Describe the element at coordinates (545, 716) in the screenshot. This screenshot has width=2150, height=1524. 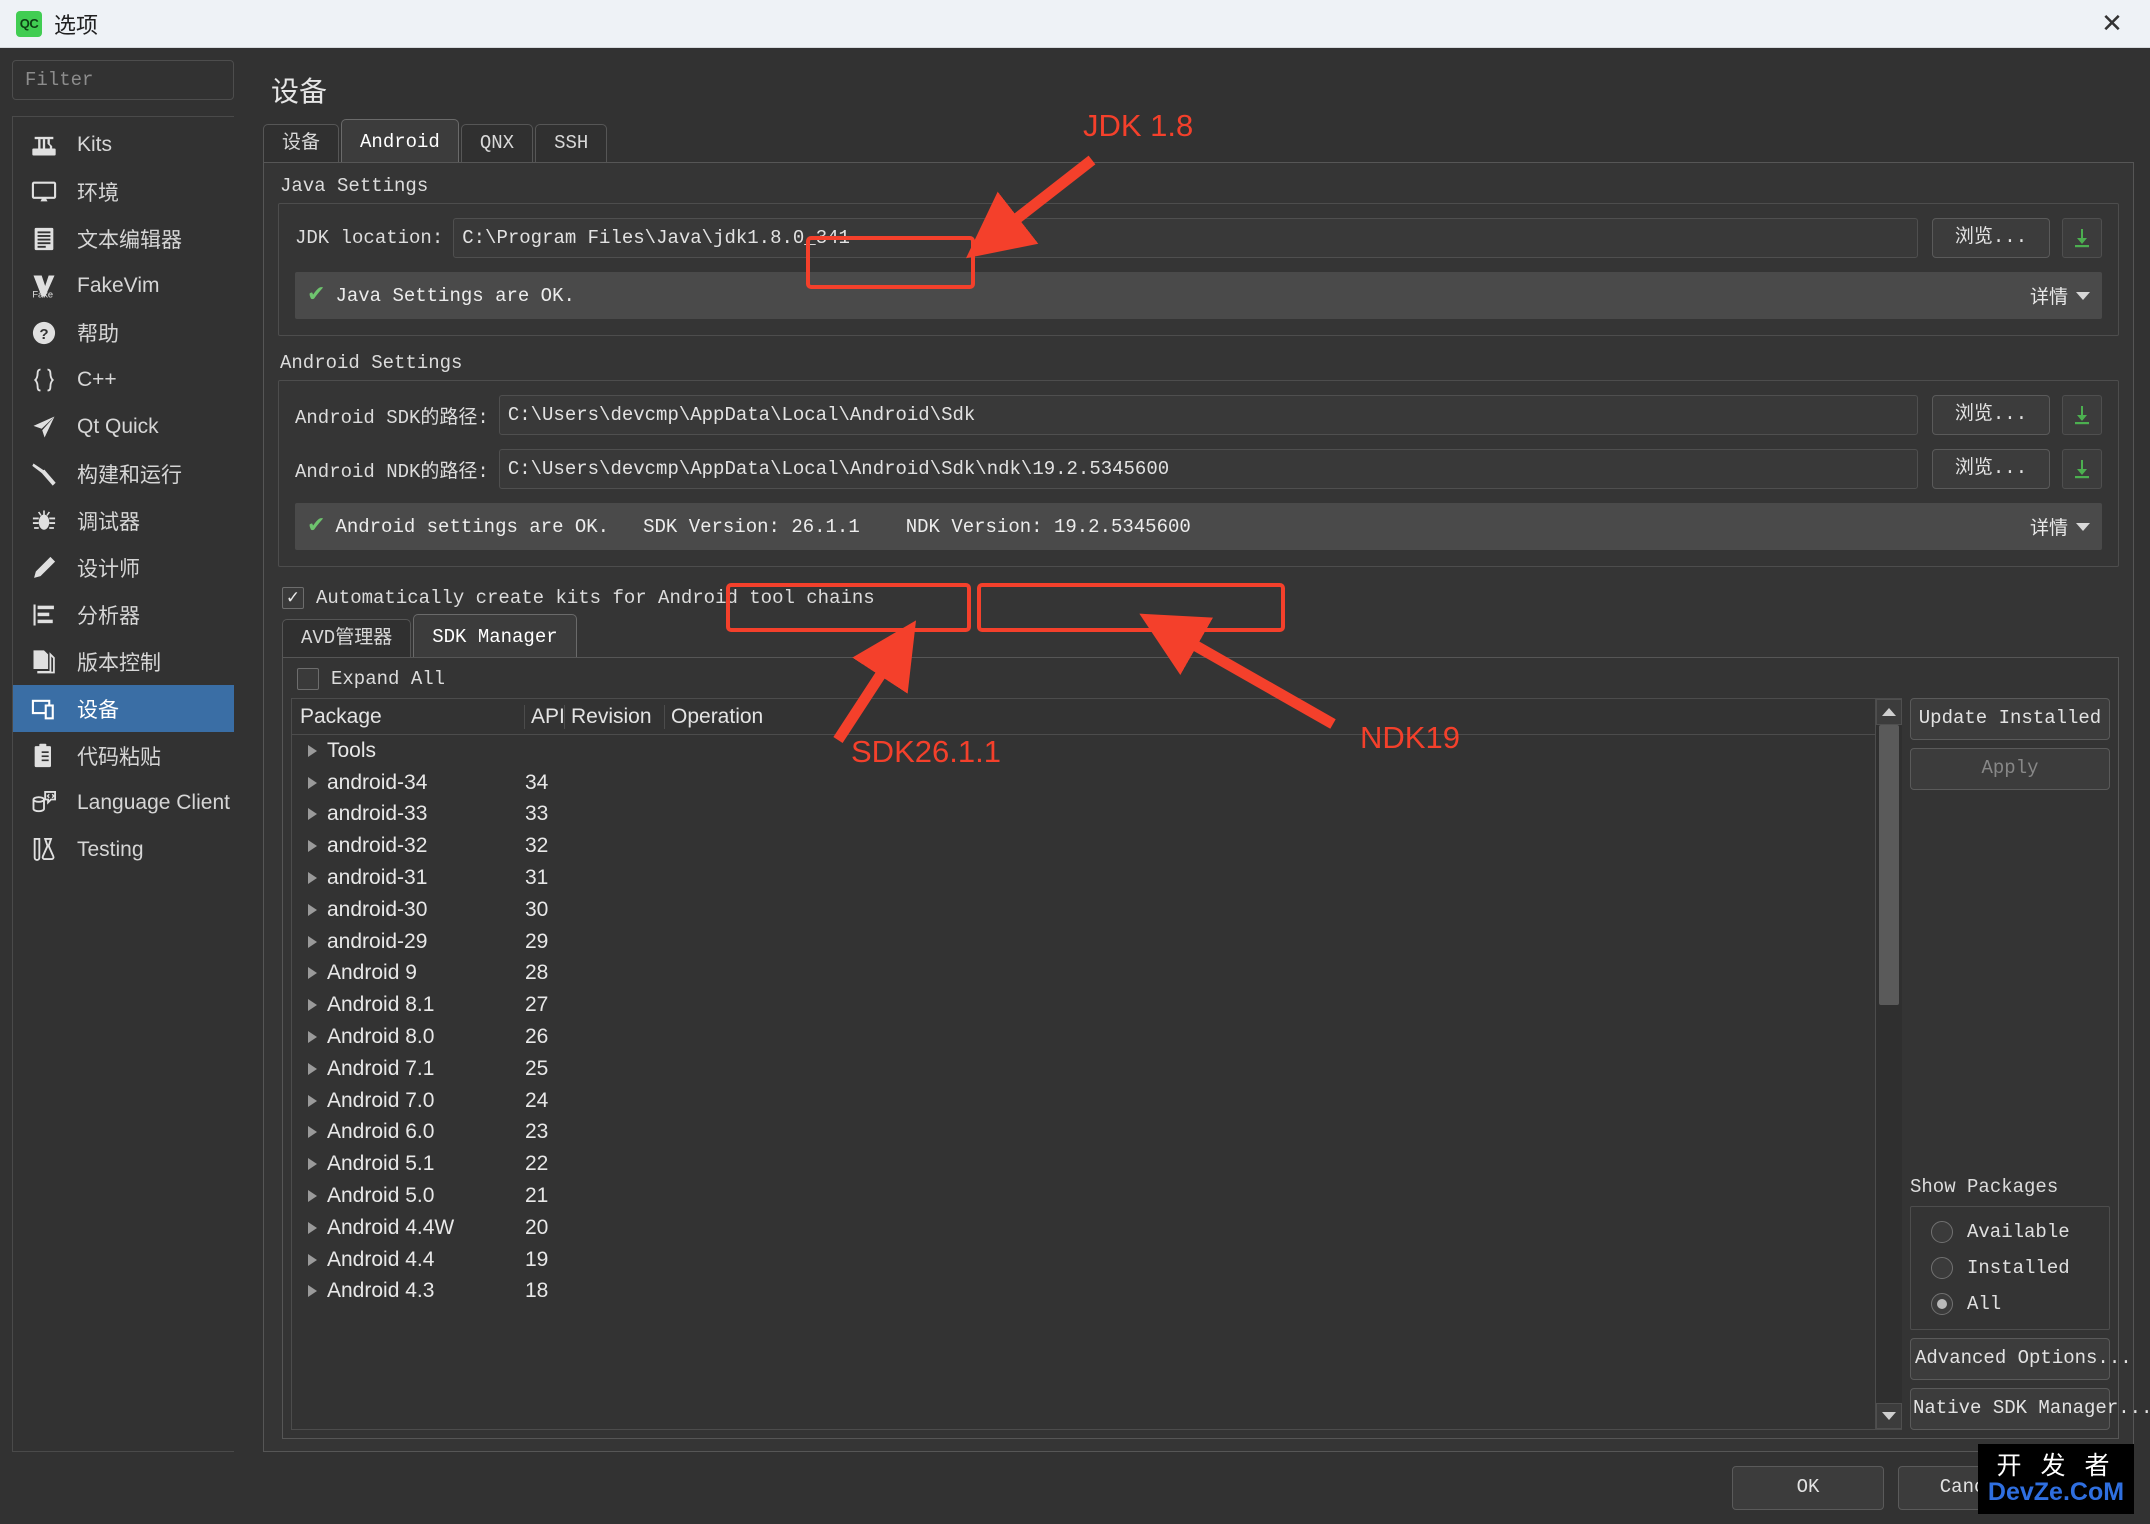
I see `column-header-api: API` at that location.